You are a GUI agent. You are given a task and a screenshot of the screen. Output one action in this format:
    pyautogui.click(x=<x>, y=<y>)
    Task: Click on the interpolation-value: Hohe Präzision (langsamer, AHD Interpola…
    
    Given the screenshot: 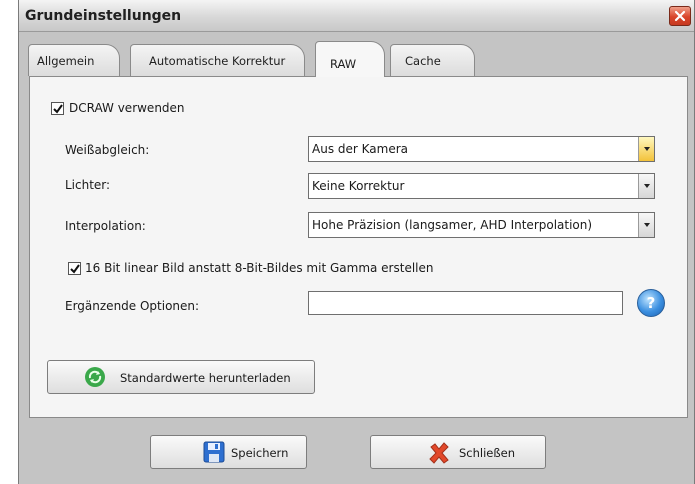 What is the action you would take?
    pyautogui.click(x=452, y=225)
    